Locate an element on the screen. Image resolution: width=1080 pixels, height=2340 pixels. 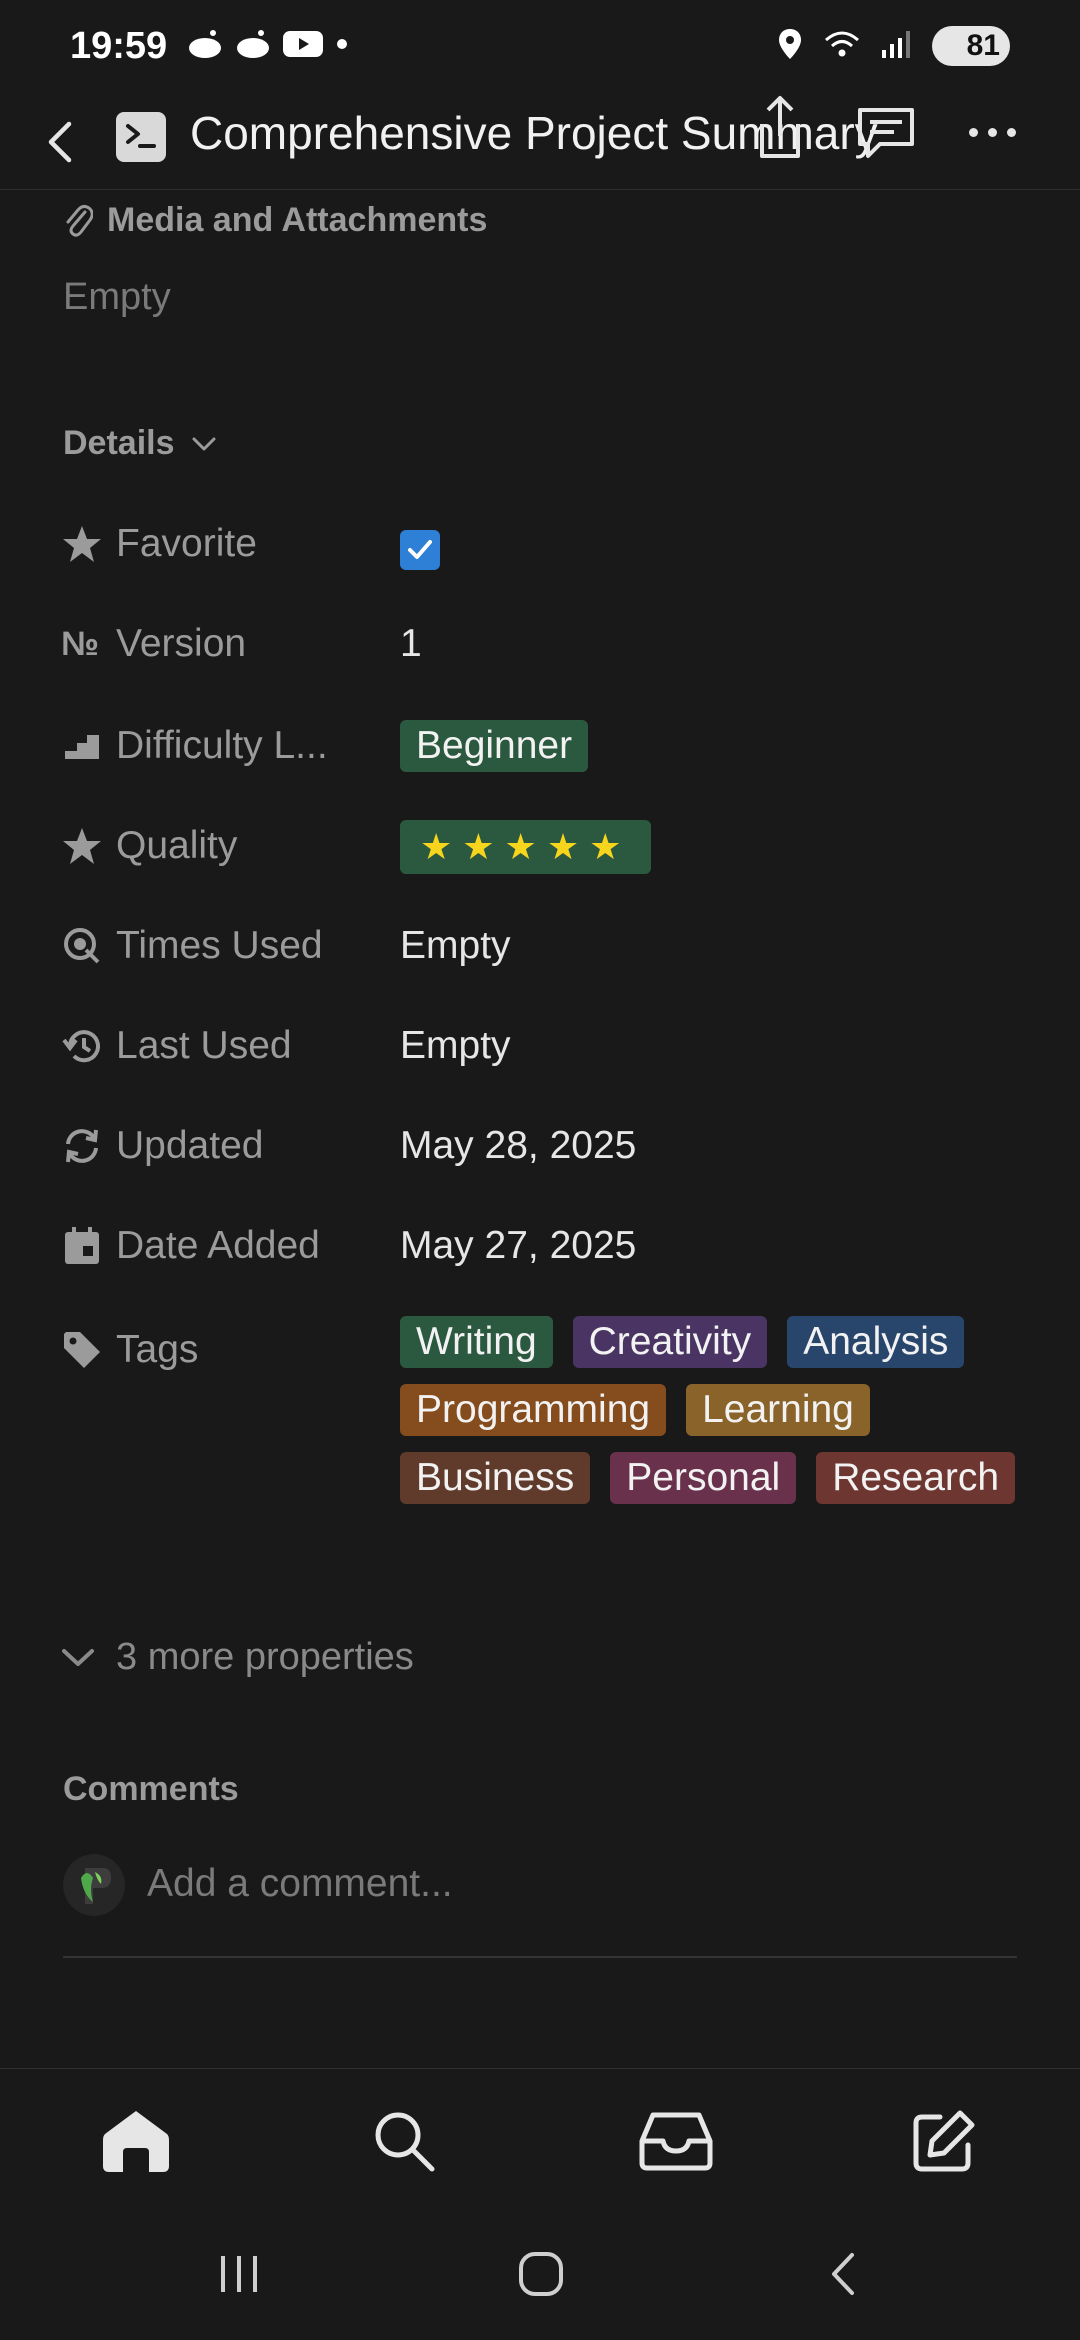
battery-level: 81 is located at coordinates (983, 45).